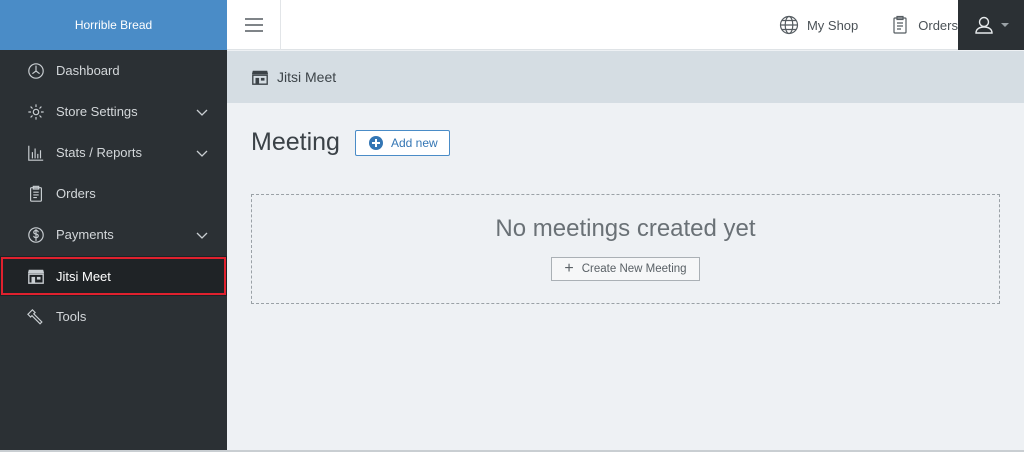 The width and height of the screenshot is (1024, 452). I want to click on sidebar-item-label: Stats / Reports, so click(99, 152).